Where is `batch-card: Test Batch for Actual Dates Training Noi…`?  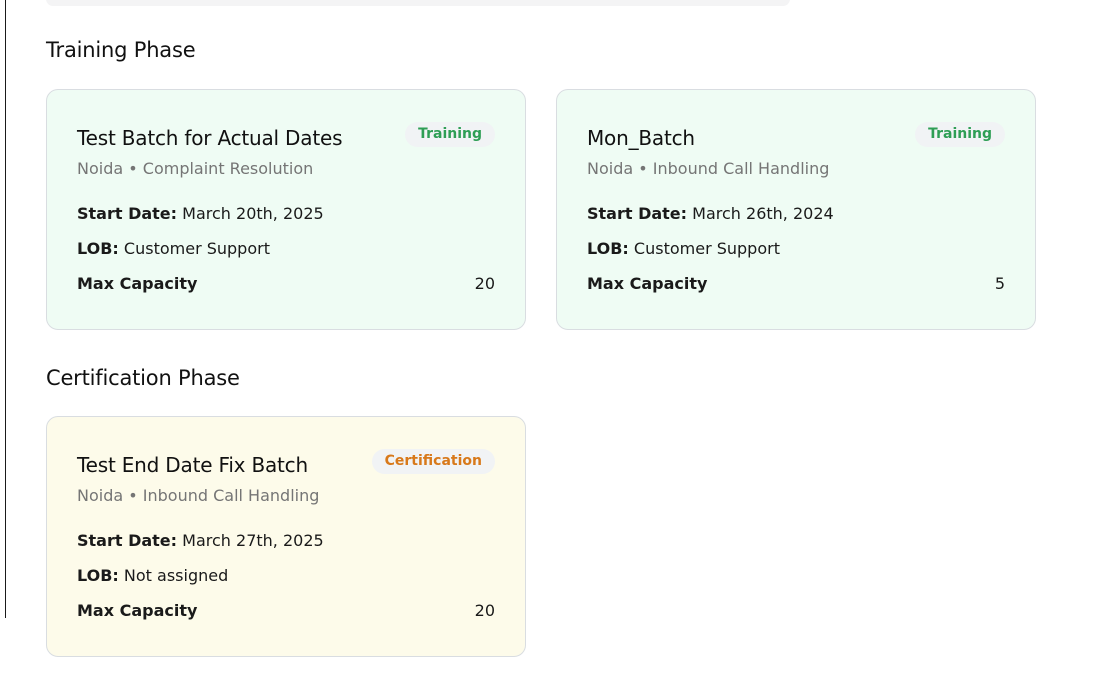 batch-card: Test Batch for Actual Dates Training Noi… is located at coordinates (286, 209).